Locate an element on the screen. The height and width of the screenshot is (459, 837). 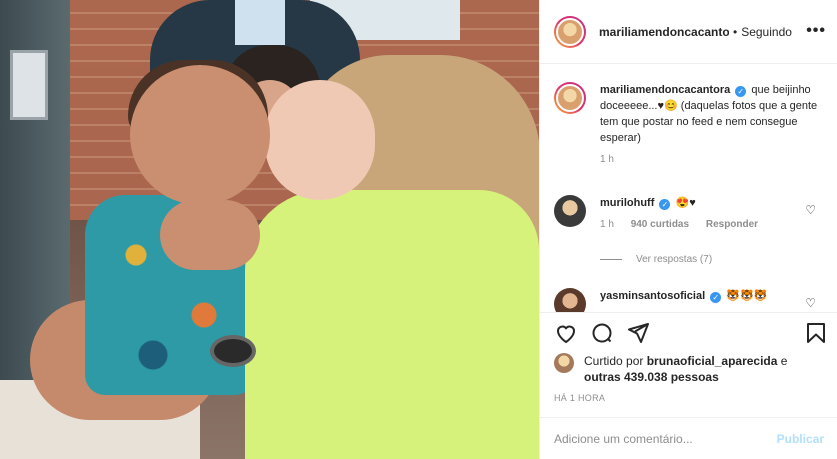
bookmark-icon is located at coordinates (816, 333).